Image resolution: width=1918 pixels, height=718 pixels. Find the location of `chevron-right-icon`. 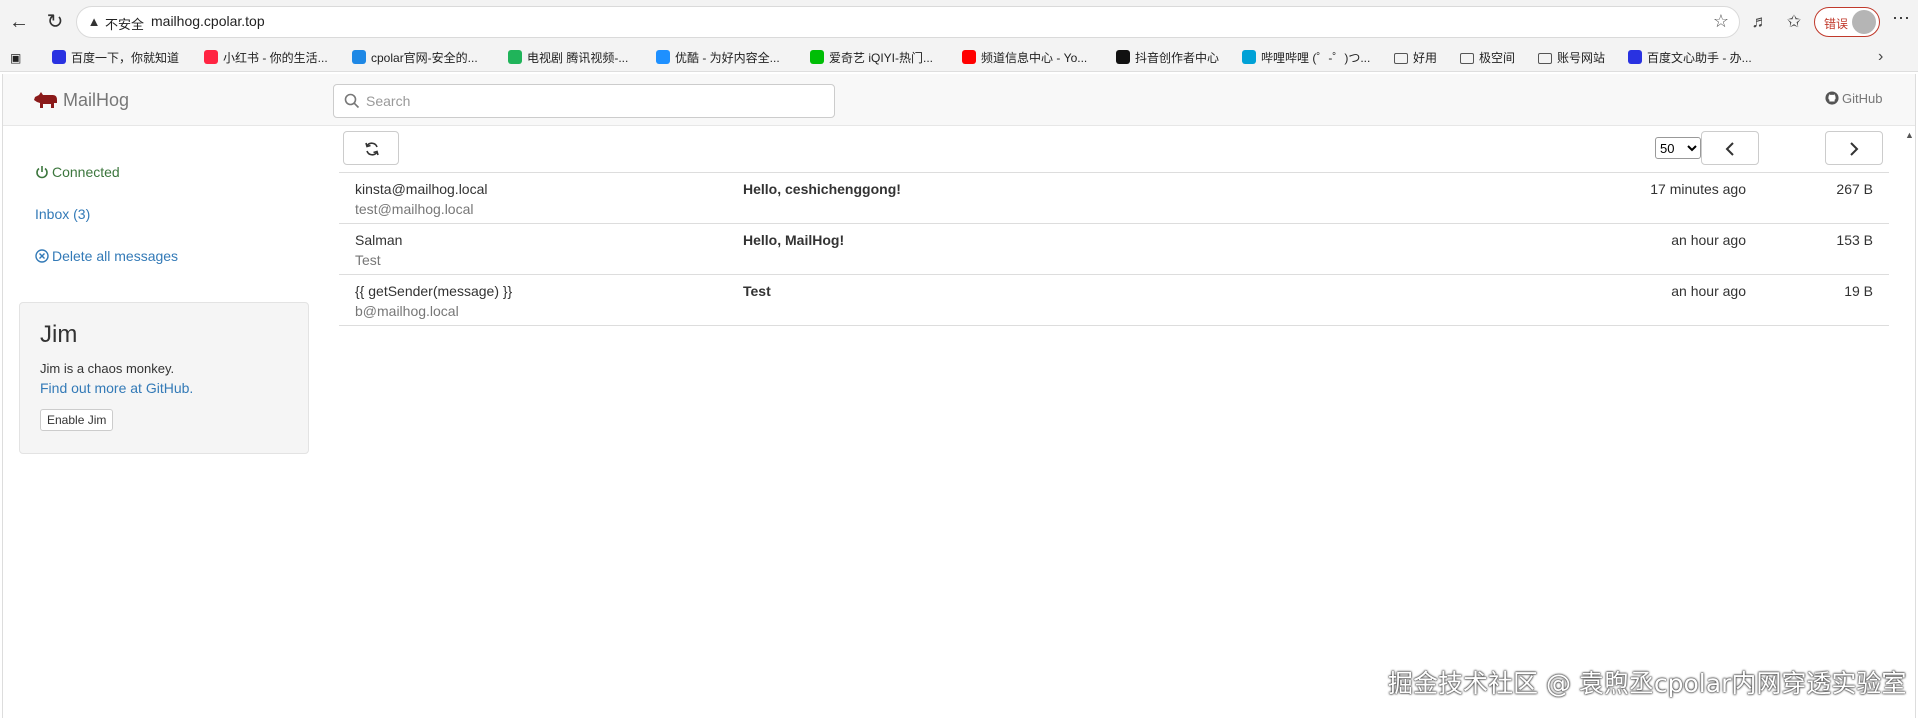

chevron-right-icon is located at coordinates (1854, 149).